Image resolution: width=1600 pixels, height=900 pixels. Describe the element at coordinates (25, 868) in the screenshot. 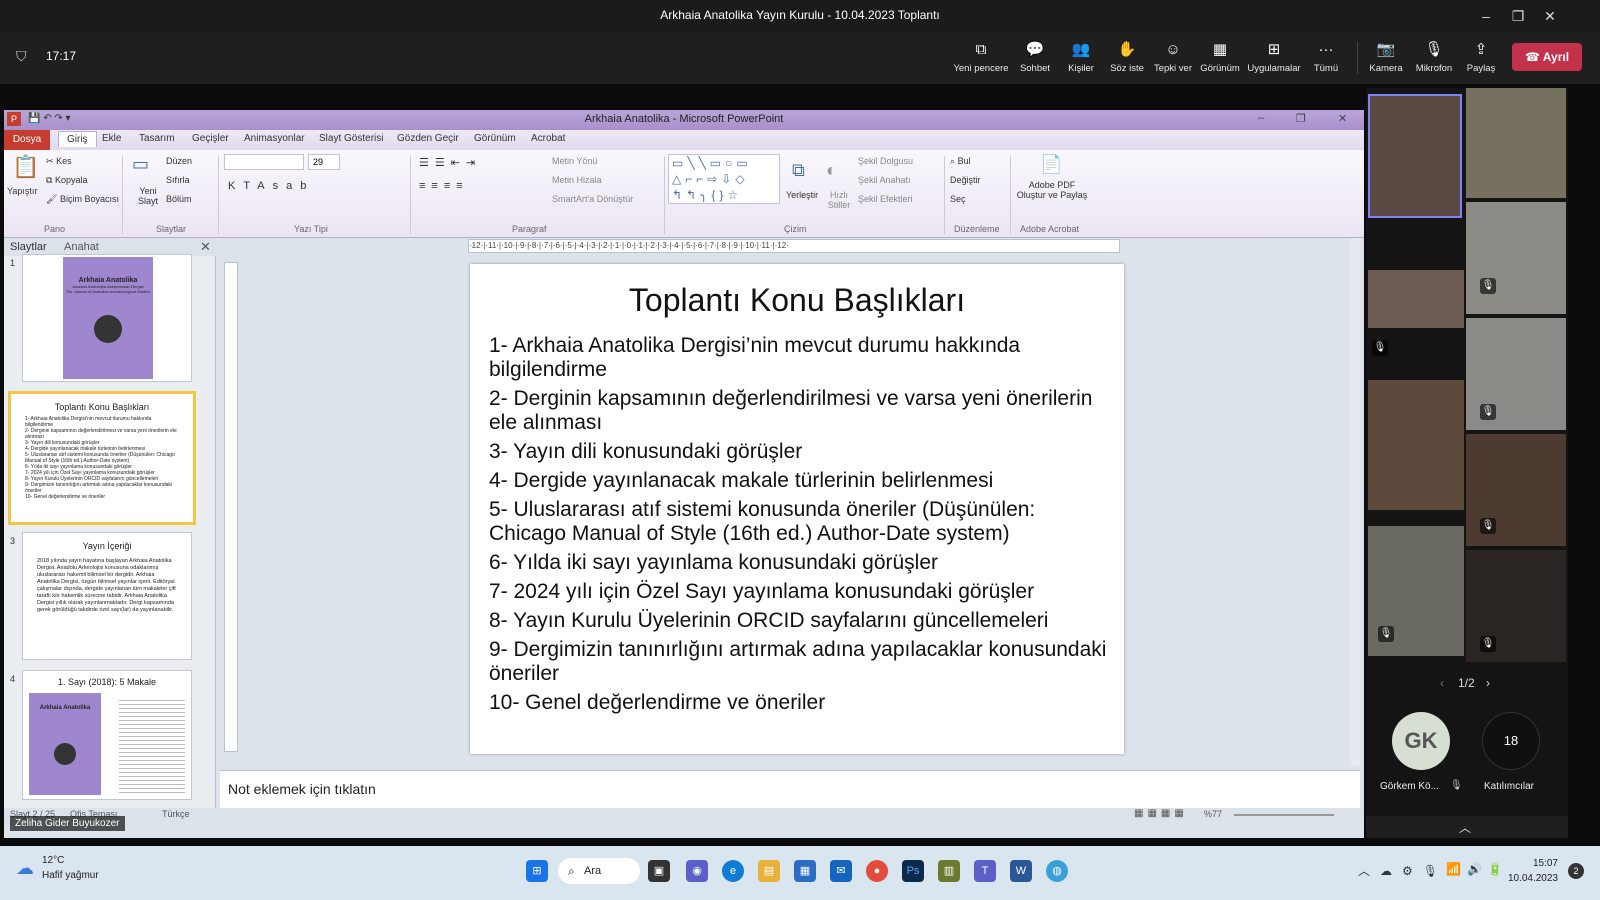

I see `weather-icon: ☁` at that location.